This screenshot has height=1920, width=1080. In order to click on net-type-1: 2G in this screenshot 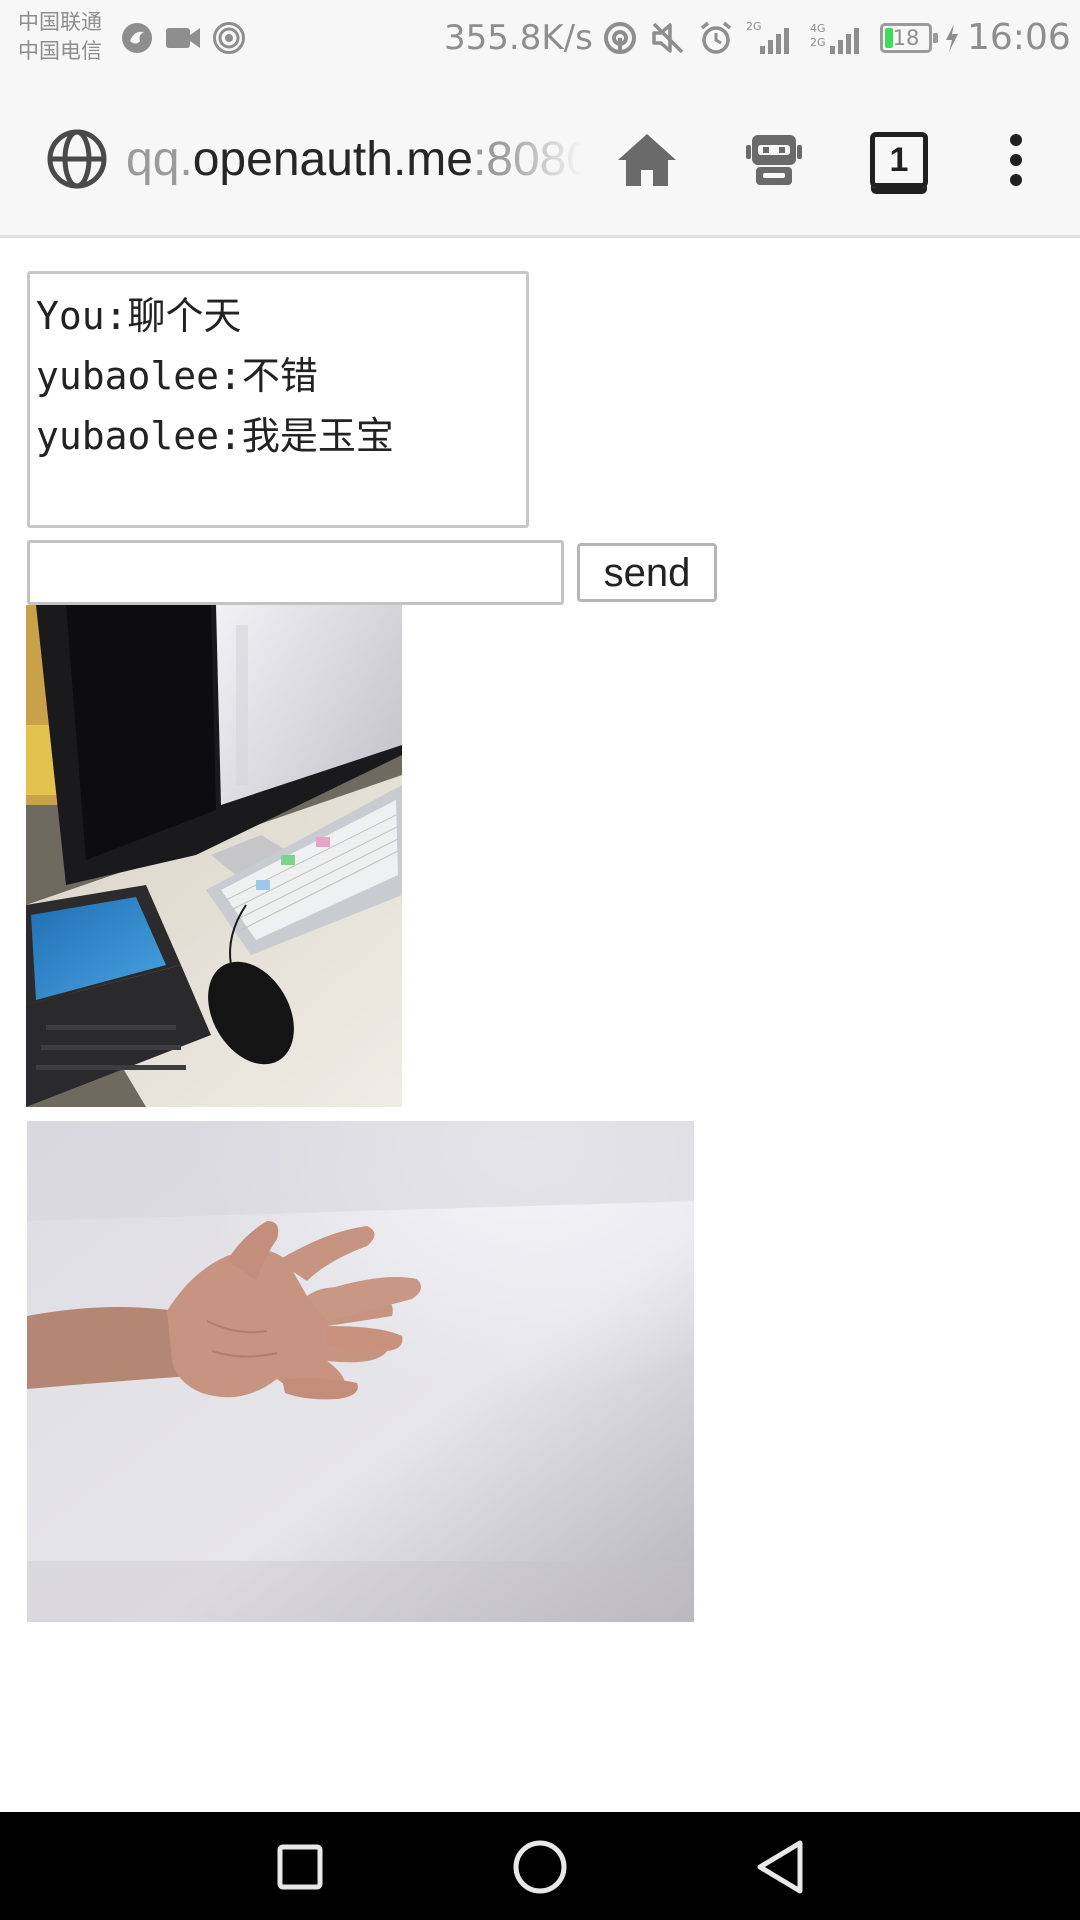, I will do `click(754, 26)`.